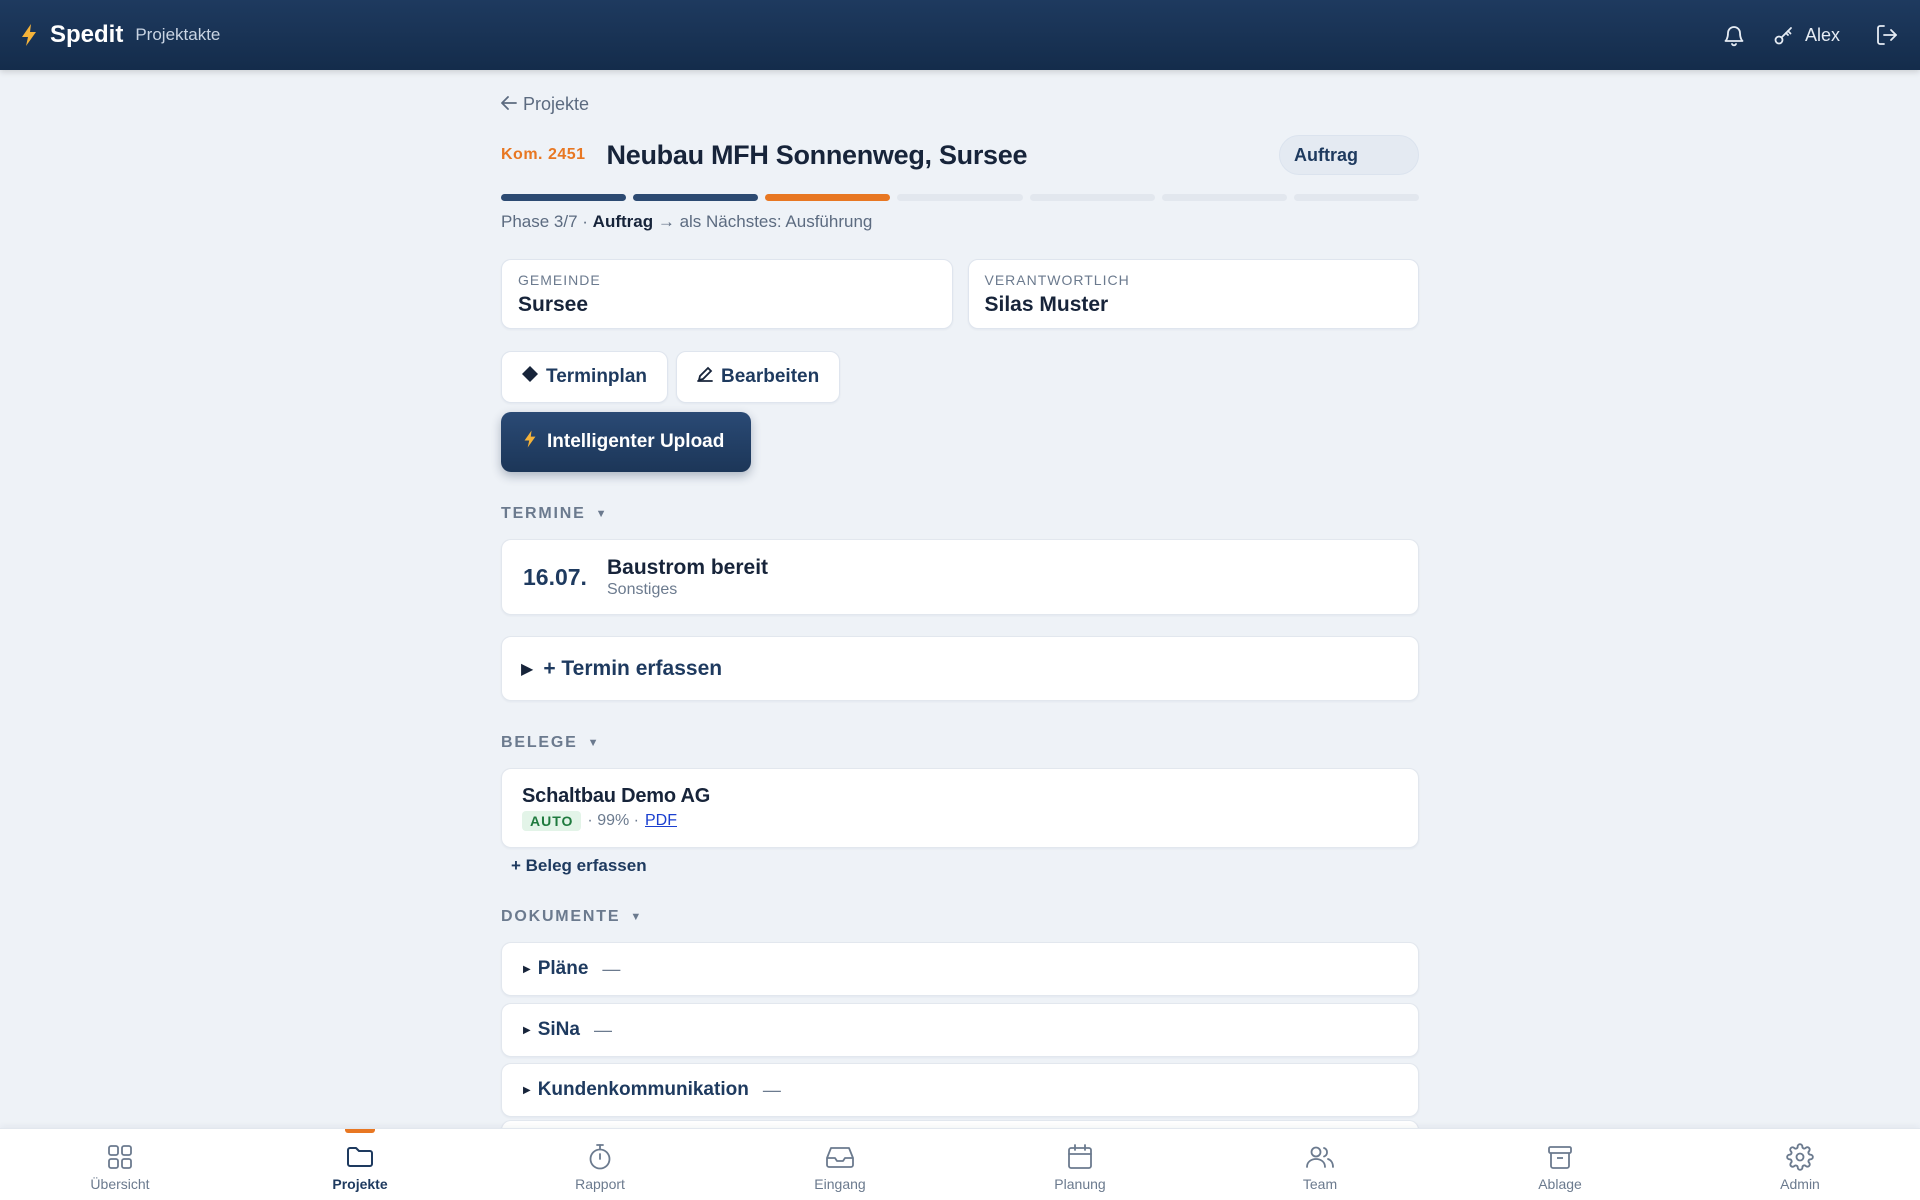 The width and height of the screenshot is (1920, 1200). I want to click on add-termin-label: + Termin erfassen, so click(633, 668).